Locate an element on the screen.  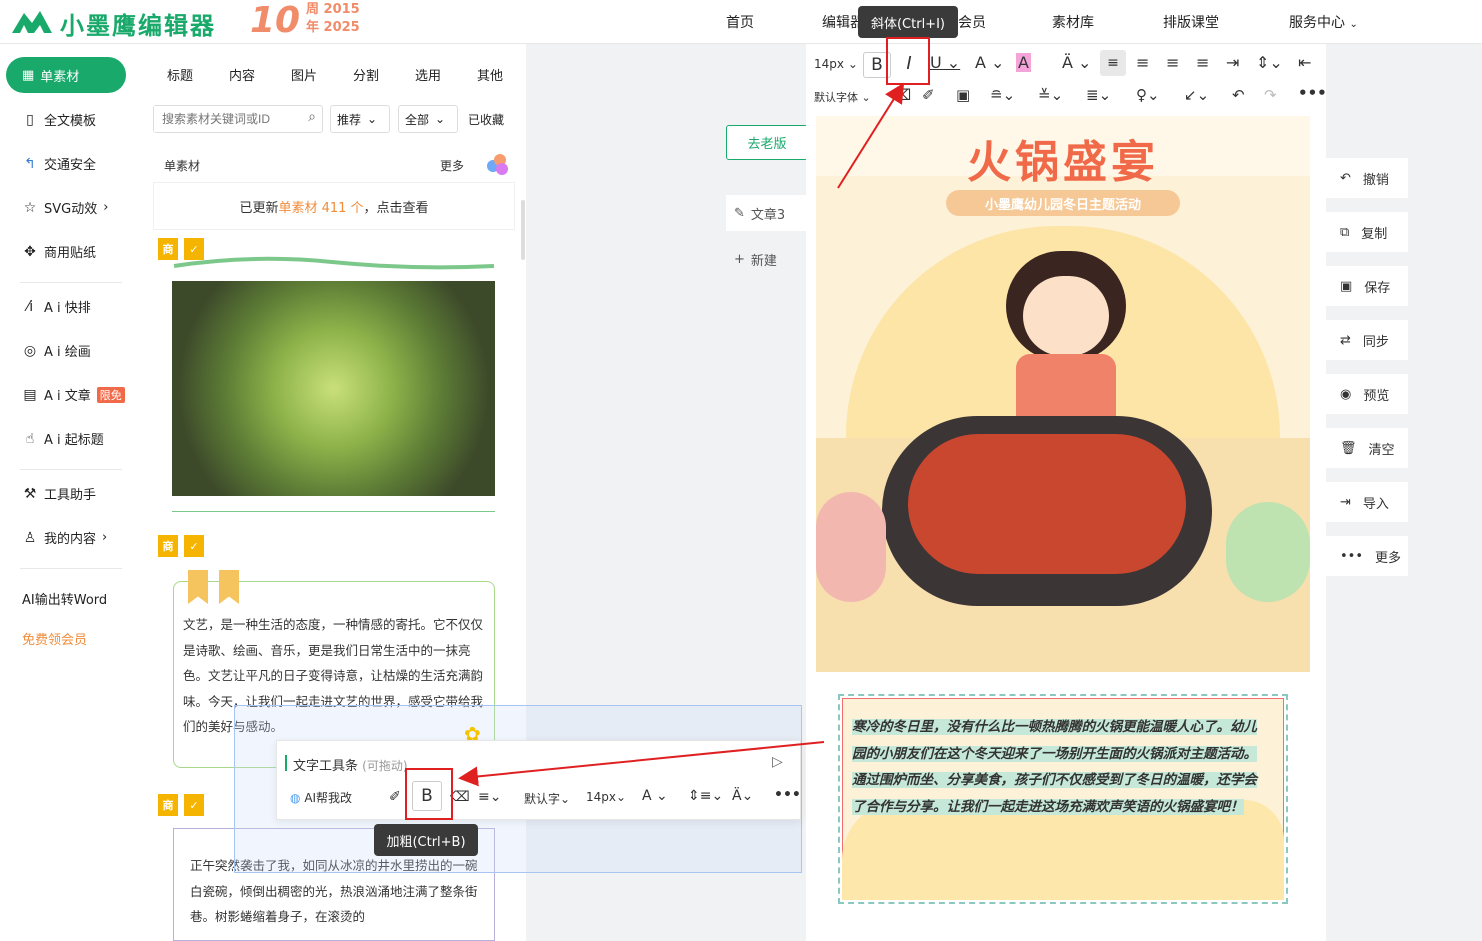
ai-help-button: ◍ AI帮我改 is located at coordinates (321, 797).